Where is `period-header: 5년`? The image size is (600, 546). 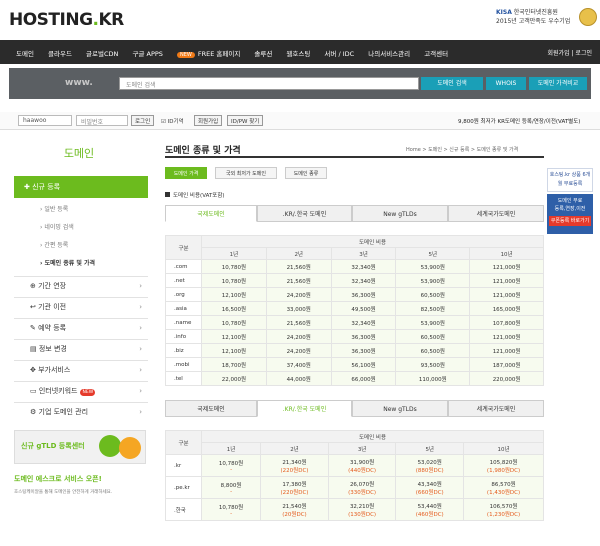
period-header: 5년 is located at coordinates (430, 448).